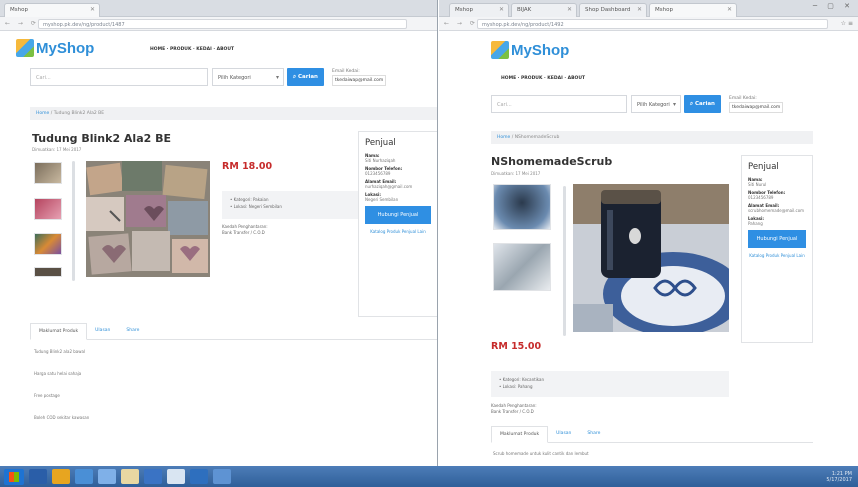 This screenshot has height=487, width=858. What do you see at coordinates (613, 10) in the screenshot?
I see `browser-tab: Shop Dashboard ✕` at bounding box center [613, 10].